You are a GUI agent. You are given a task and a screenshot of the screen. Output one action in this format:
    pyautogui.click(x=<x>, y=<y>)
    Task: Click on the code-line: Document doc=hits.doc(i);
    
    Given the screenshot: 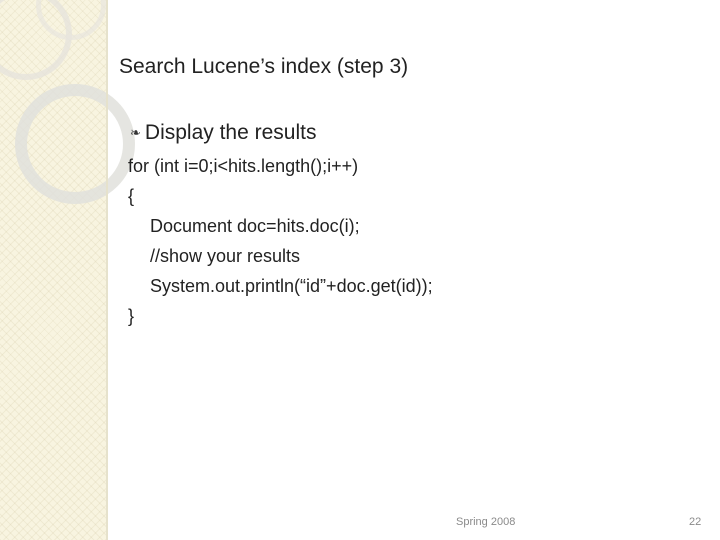 What is the action you would take?
    pyautogui.click(x=255, y=226)
    